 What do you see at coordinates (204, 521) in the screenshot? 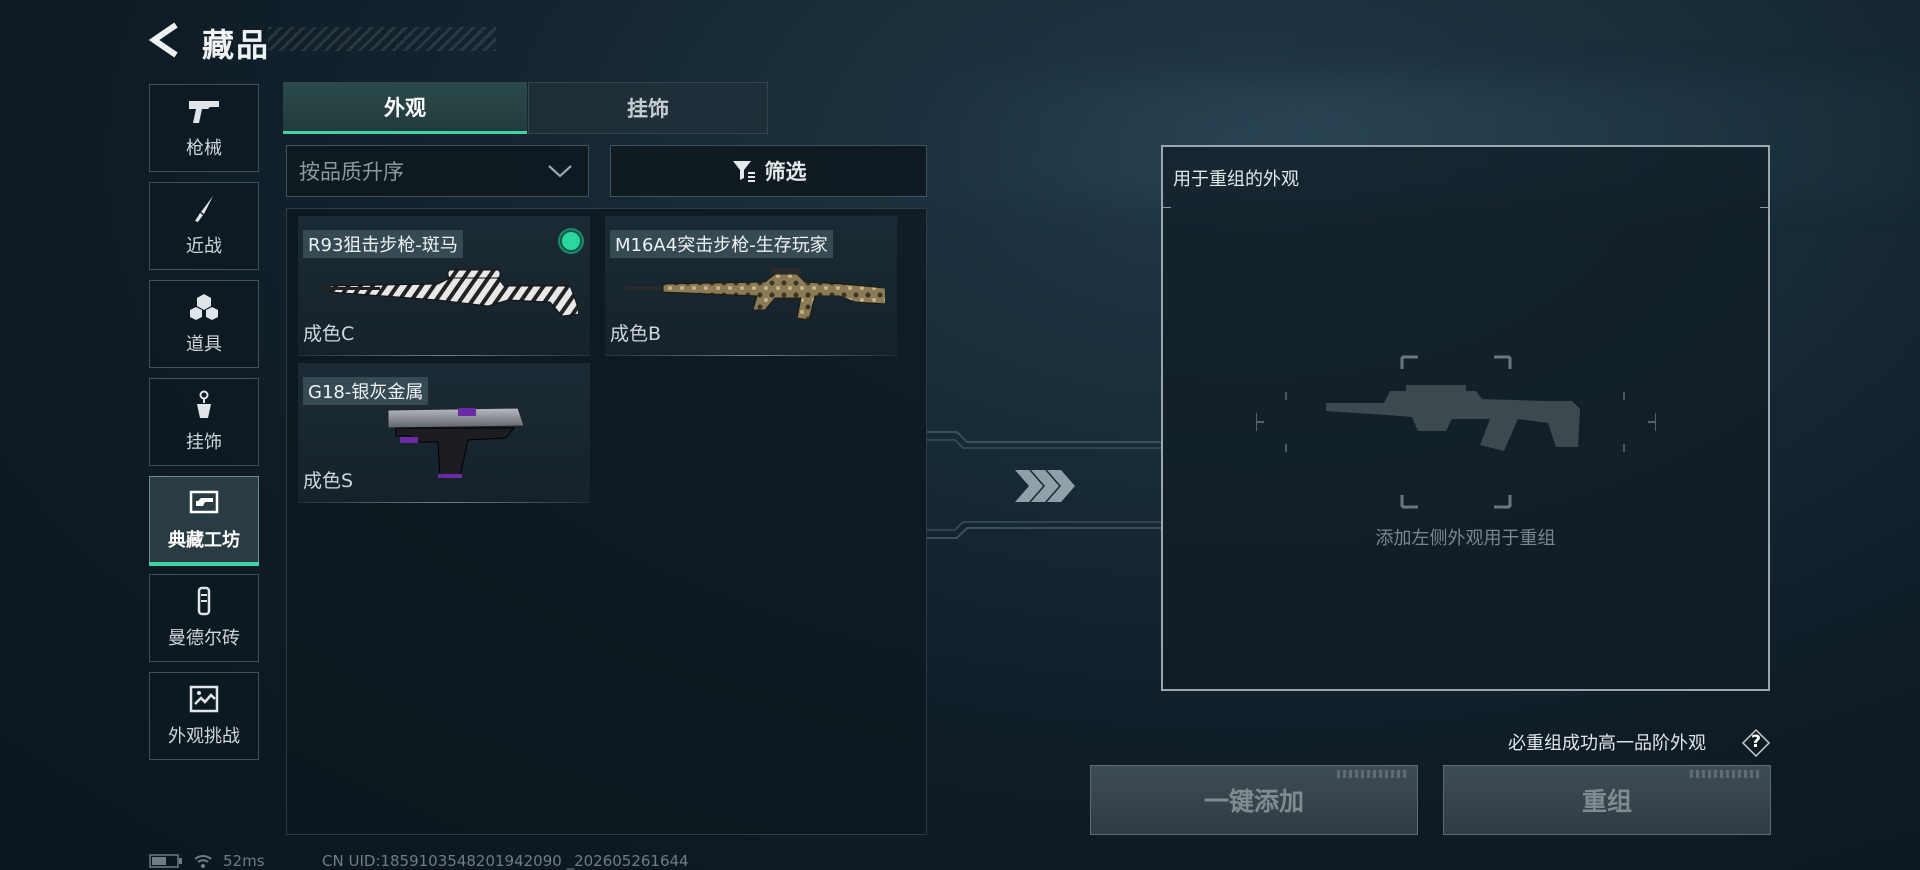
I see `sidebar-item-workshop: 典藏工坊` at bounding box center [204, 521].